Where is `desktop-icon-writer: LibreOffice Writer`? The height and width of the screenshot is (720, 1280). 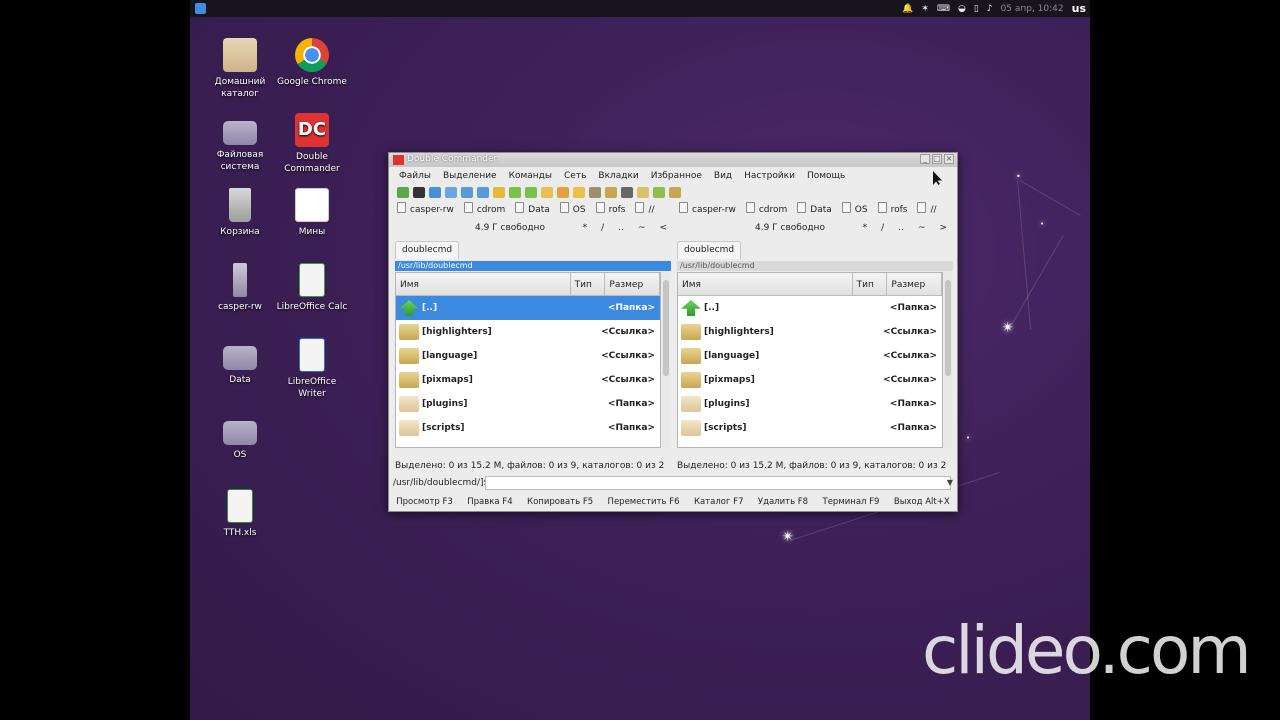
desktop-icon-writer: LibreOffice Writer is located at coordinates (312, 369).